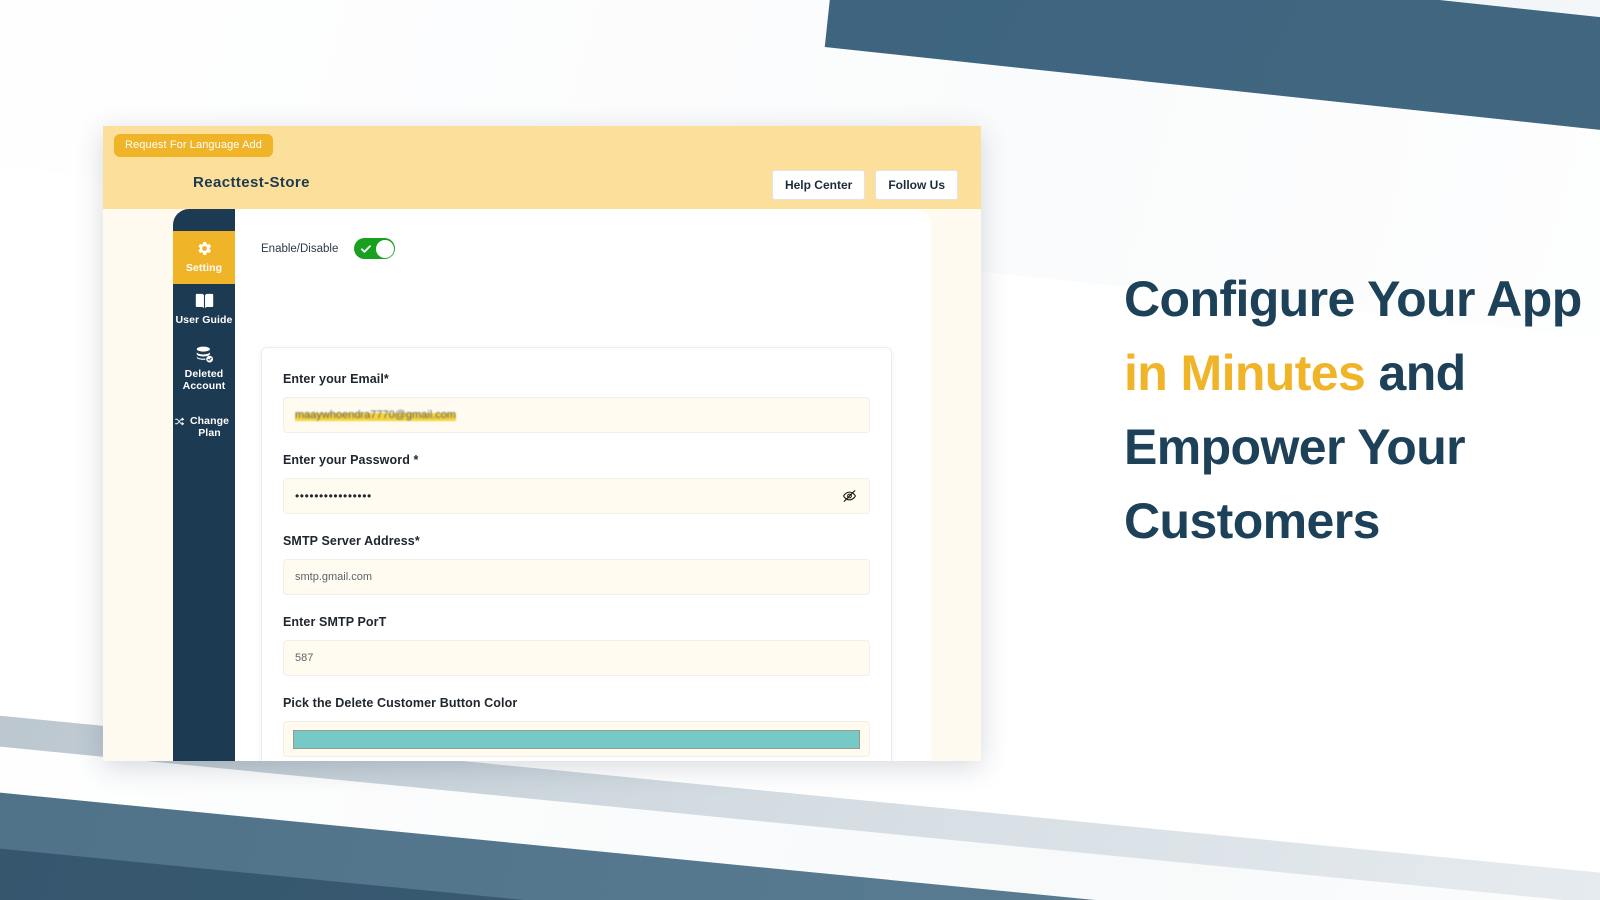 The width and height of the screenshot is (1600, 900). Describe the element at coordinates (204, 380) in the screenshot. I see `sidebar-item-label: Deleted Account` at that location.